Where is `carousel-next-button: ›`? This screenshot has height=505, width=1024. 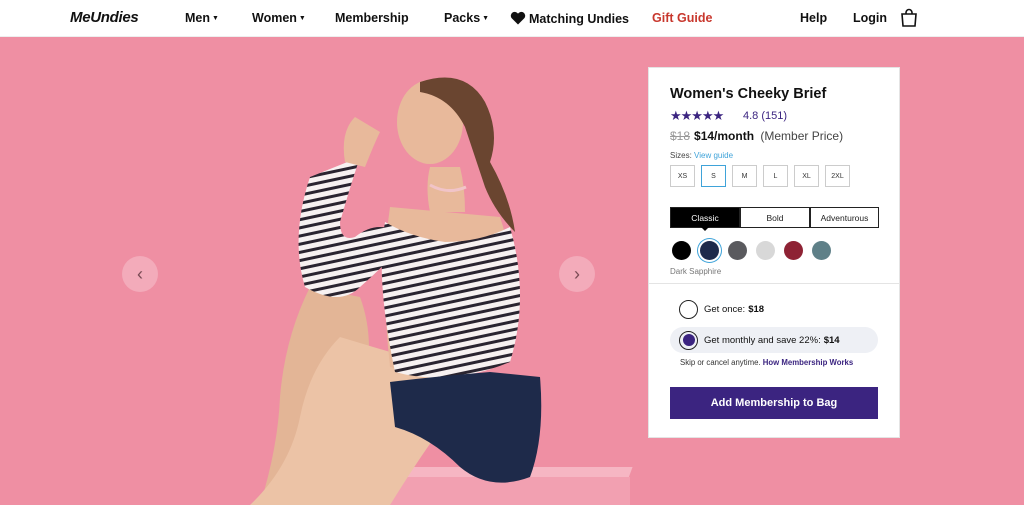
carousel-next-button: › is located at coordinates (577, 274).